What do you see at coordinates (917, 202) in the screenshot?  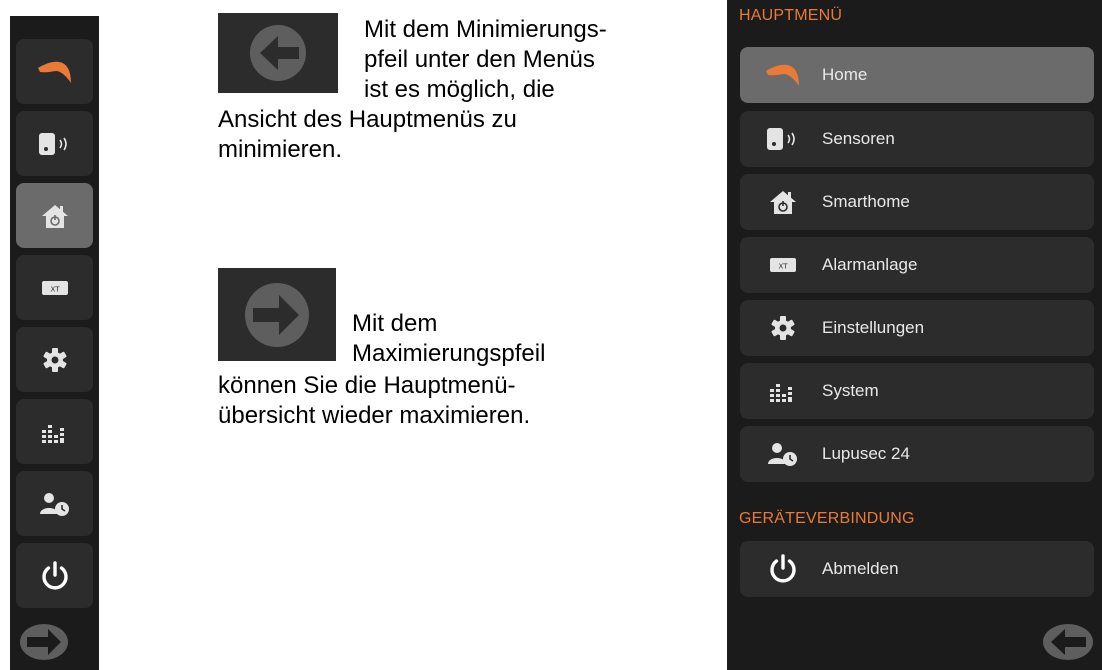 I see `menu-item-smarthome: Smarthome` at bounding box center [917, 202].